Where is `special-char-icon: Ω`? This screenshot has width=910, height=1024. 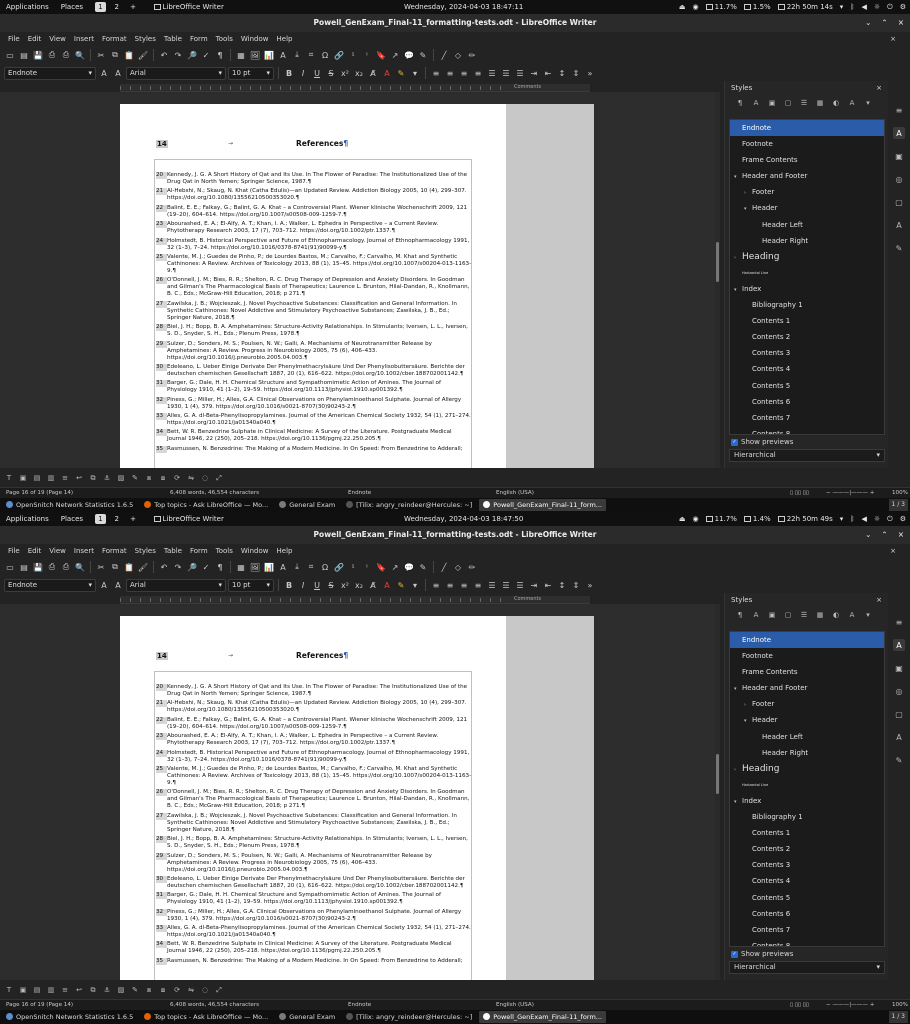 special-char-icon: Ω is located at coordinates (325, 55).